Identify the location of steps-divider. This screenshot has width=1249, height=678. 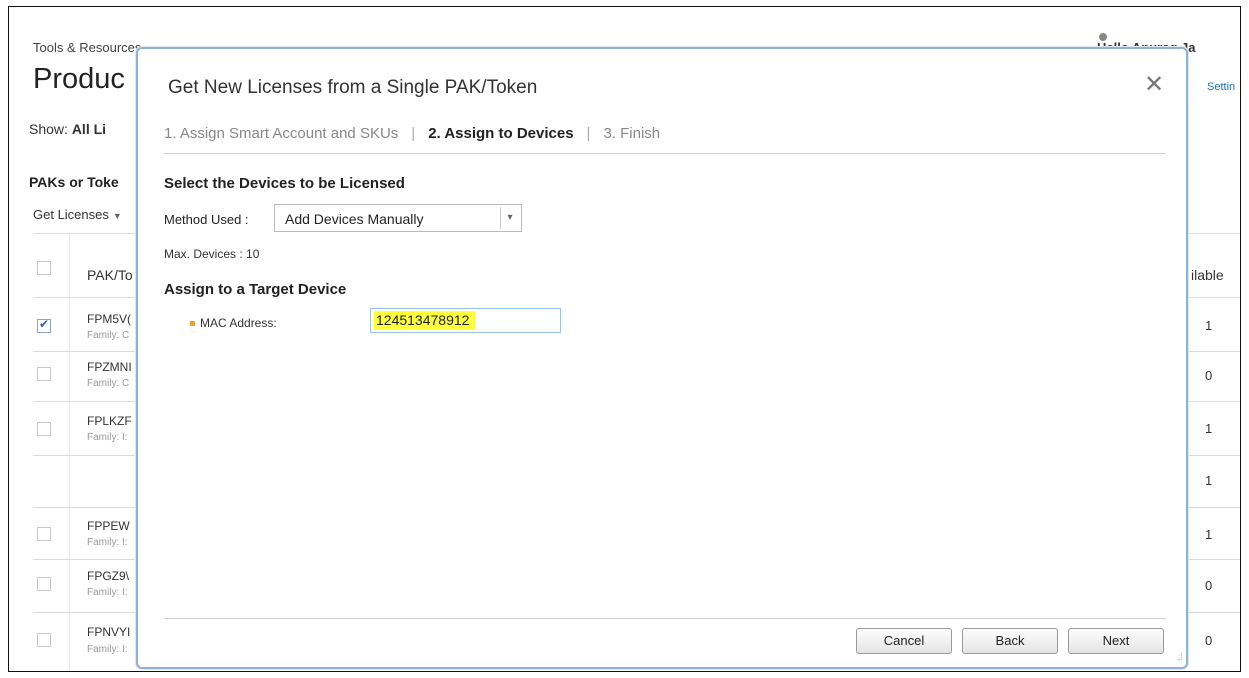
(665, 153).